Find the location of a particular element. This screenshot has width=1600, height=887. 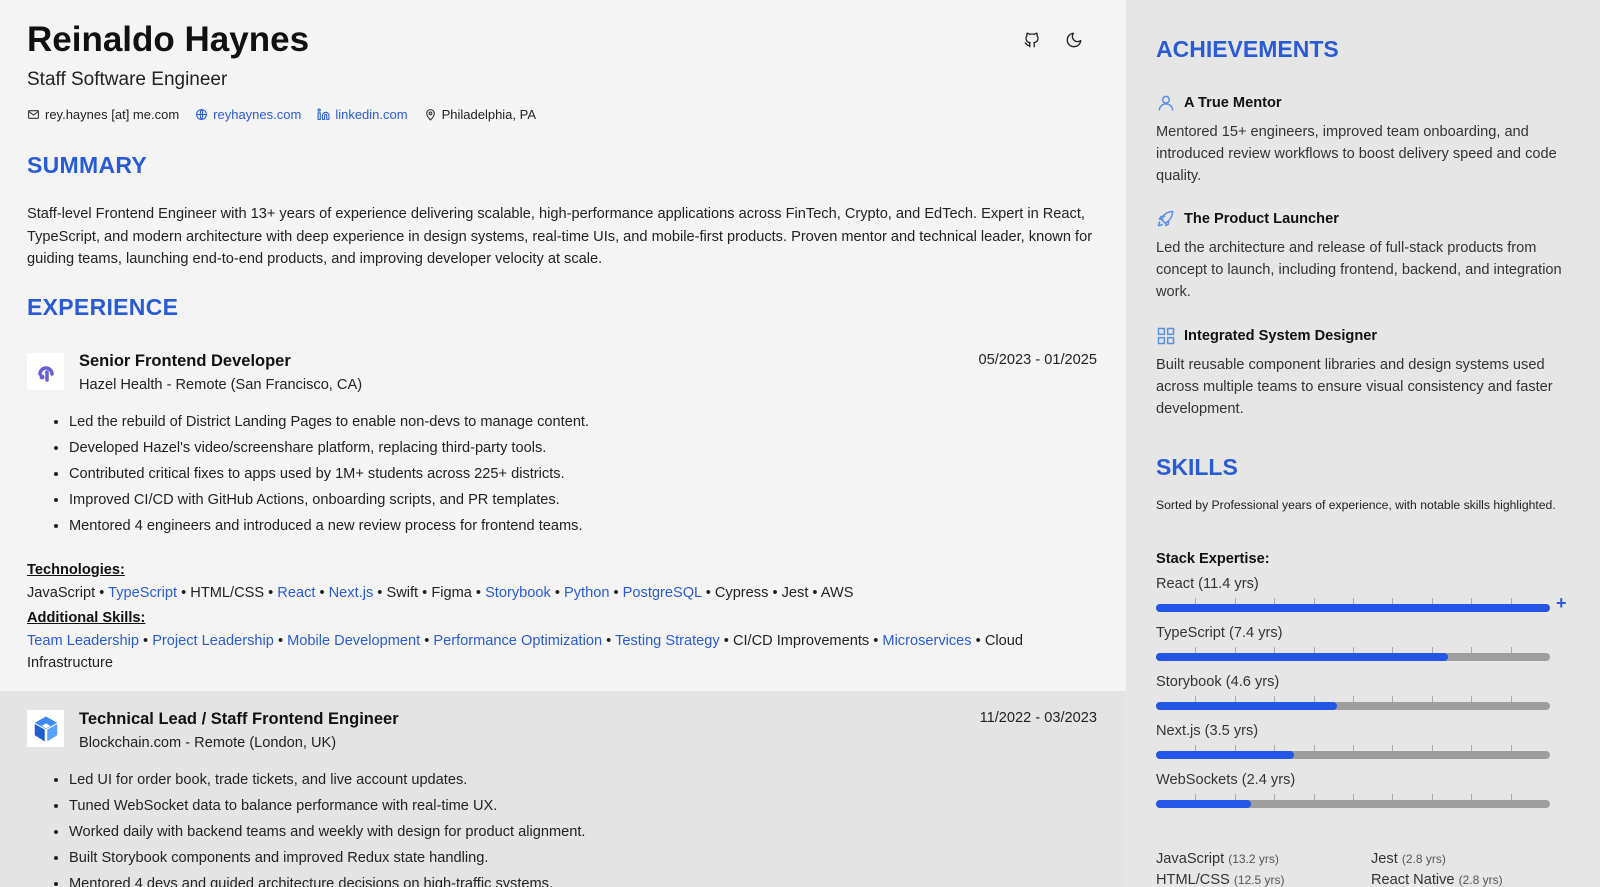

skill-item: HTML/CSS (12.5 yrs) is located at coordinates (1263, 879).